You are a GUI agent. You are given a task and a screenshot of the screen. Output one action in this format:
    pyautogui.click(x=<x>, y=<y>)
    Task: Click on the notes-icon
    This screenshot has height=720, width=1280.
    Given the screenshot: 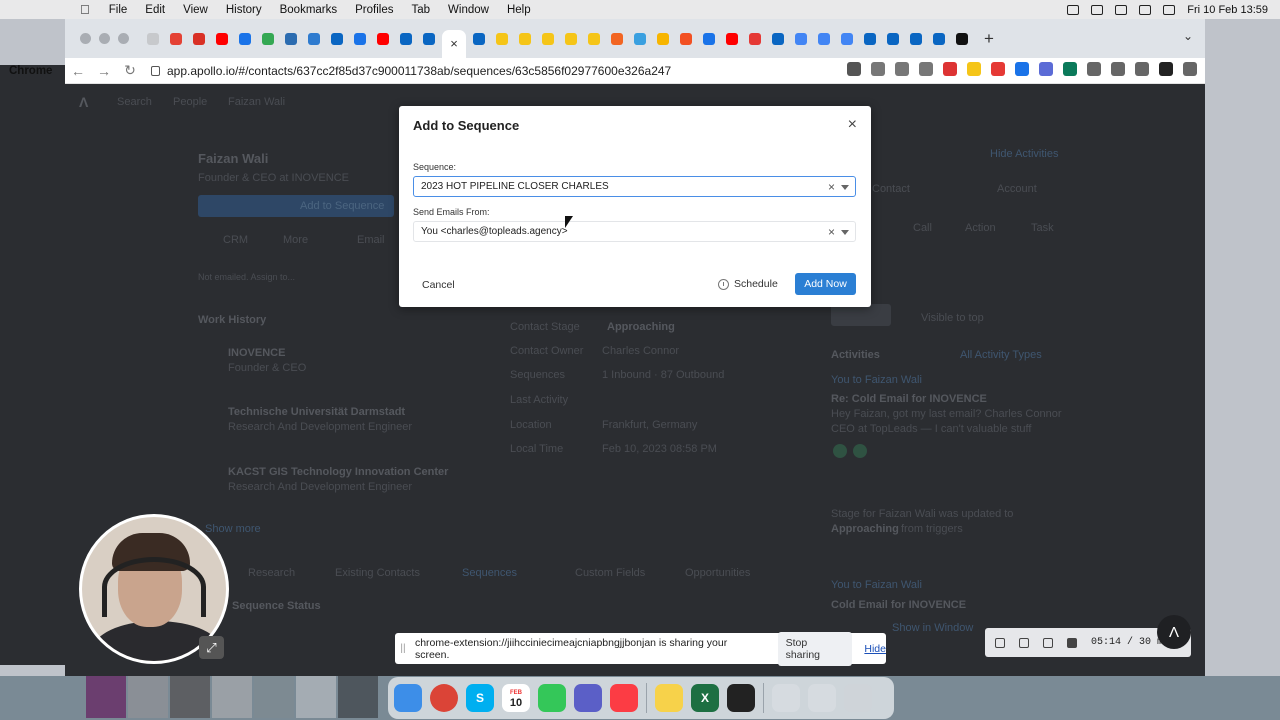 What is the action you would take?
    pyautogui.click(x=669, y=698)
    